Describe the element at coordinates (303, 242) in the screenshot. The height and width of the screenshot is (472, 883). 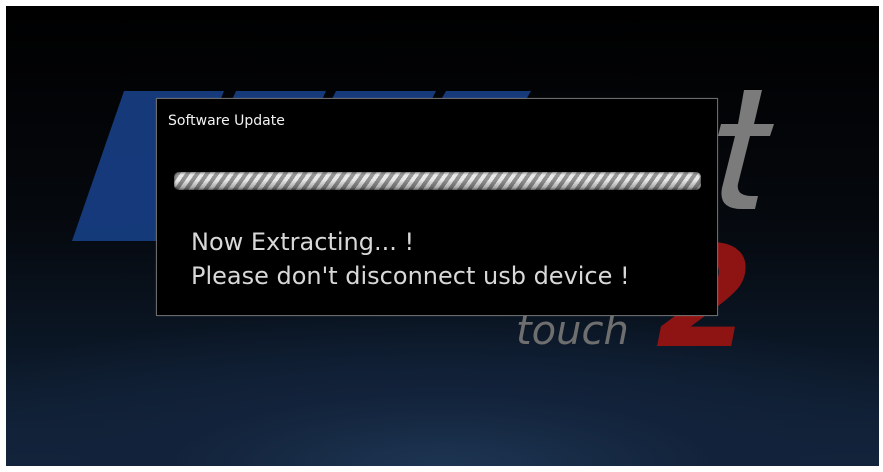
I see `status-message: Now Extracting... !` at that location.